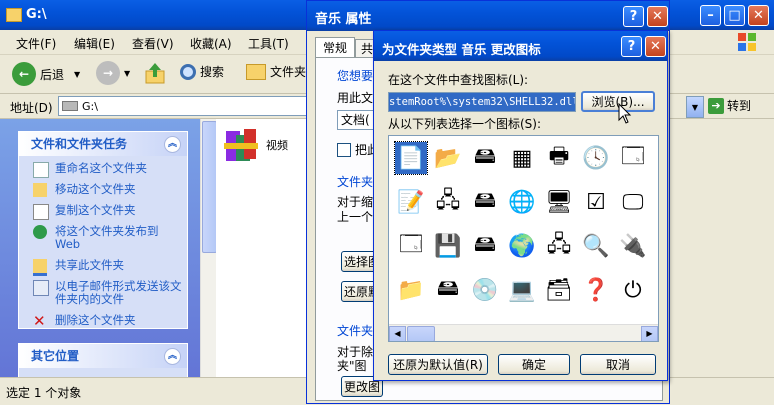 This screenshot has width=774, height=405. What do you see at coordinates (184, 106) in the screenshot?
I see `address-input: G:\` at bounding box center [184, 106].